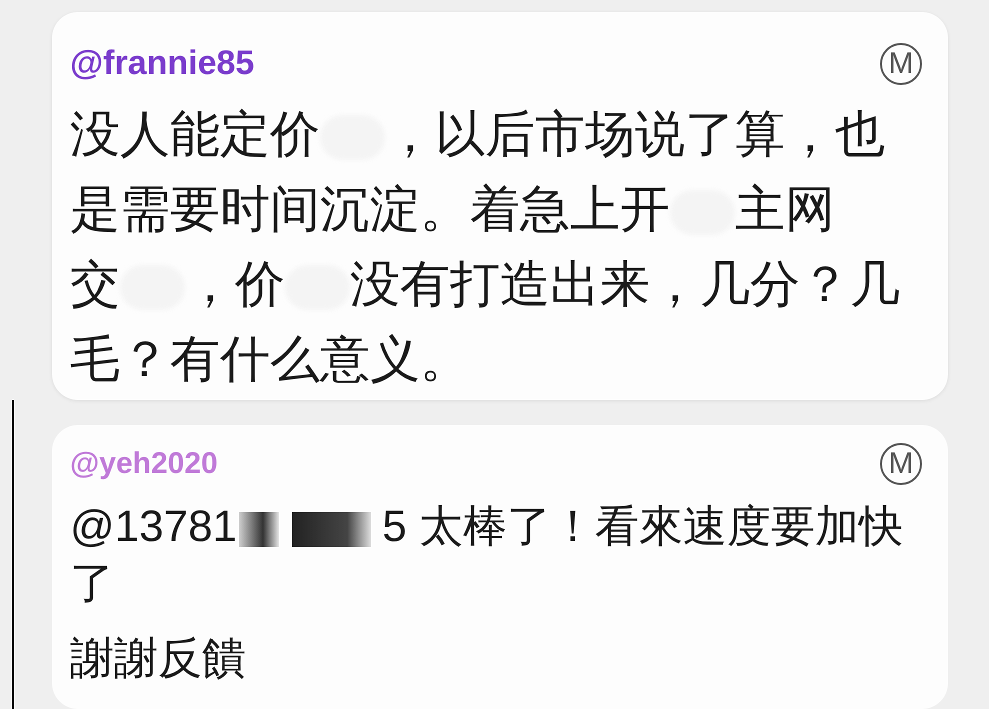  What do you see at coordinates (235, 284) in the screenshot?
I see `comment-text: ，价` at bounding box center [235, 284].